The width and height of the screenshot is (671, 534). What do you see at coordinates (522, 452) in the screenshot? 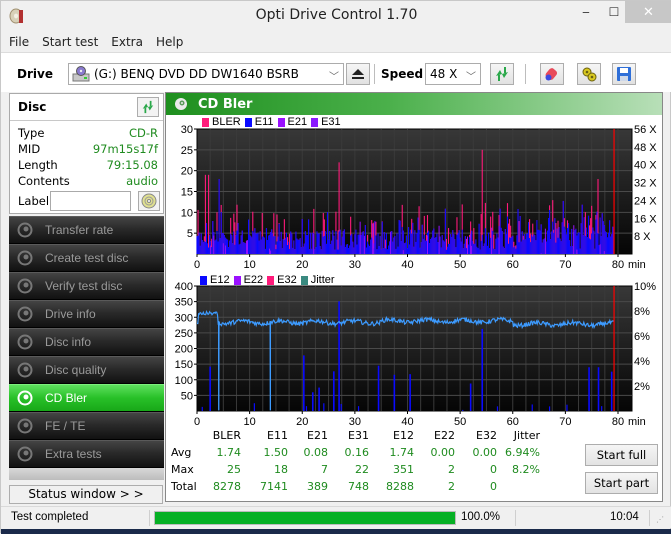
I see `stats-value-avg-jitter: 6.94%` at bounding box center [522, 452].